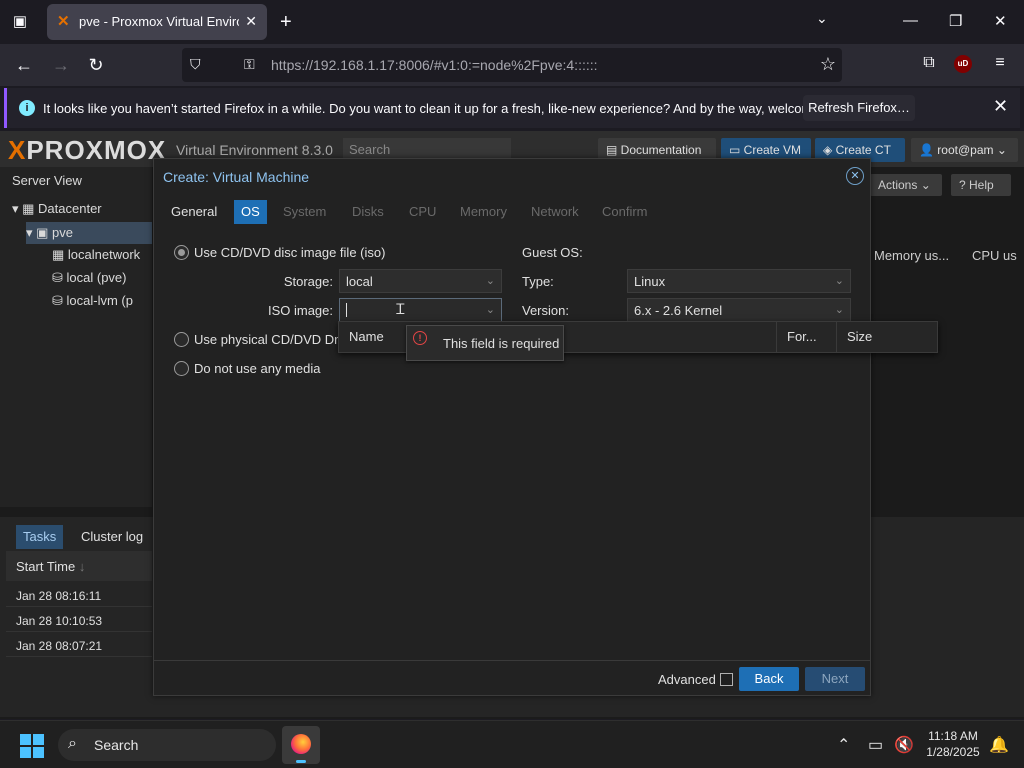 Image resolution: width=1024 pixels, height=768 pixels. I want to click on radio-physical-drive: Use physical CD/DVD Dr, so click(256, 339).